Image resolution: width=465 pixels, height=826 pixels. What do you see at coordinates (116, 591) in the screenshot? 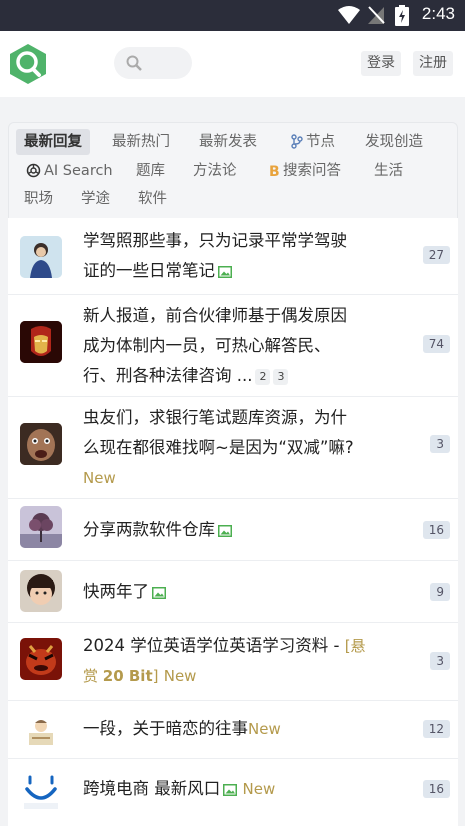
I see `topic-title-line: 快两年了` at bounding box center [116, 591].